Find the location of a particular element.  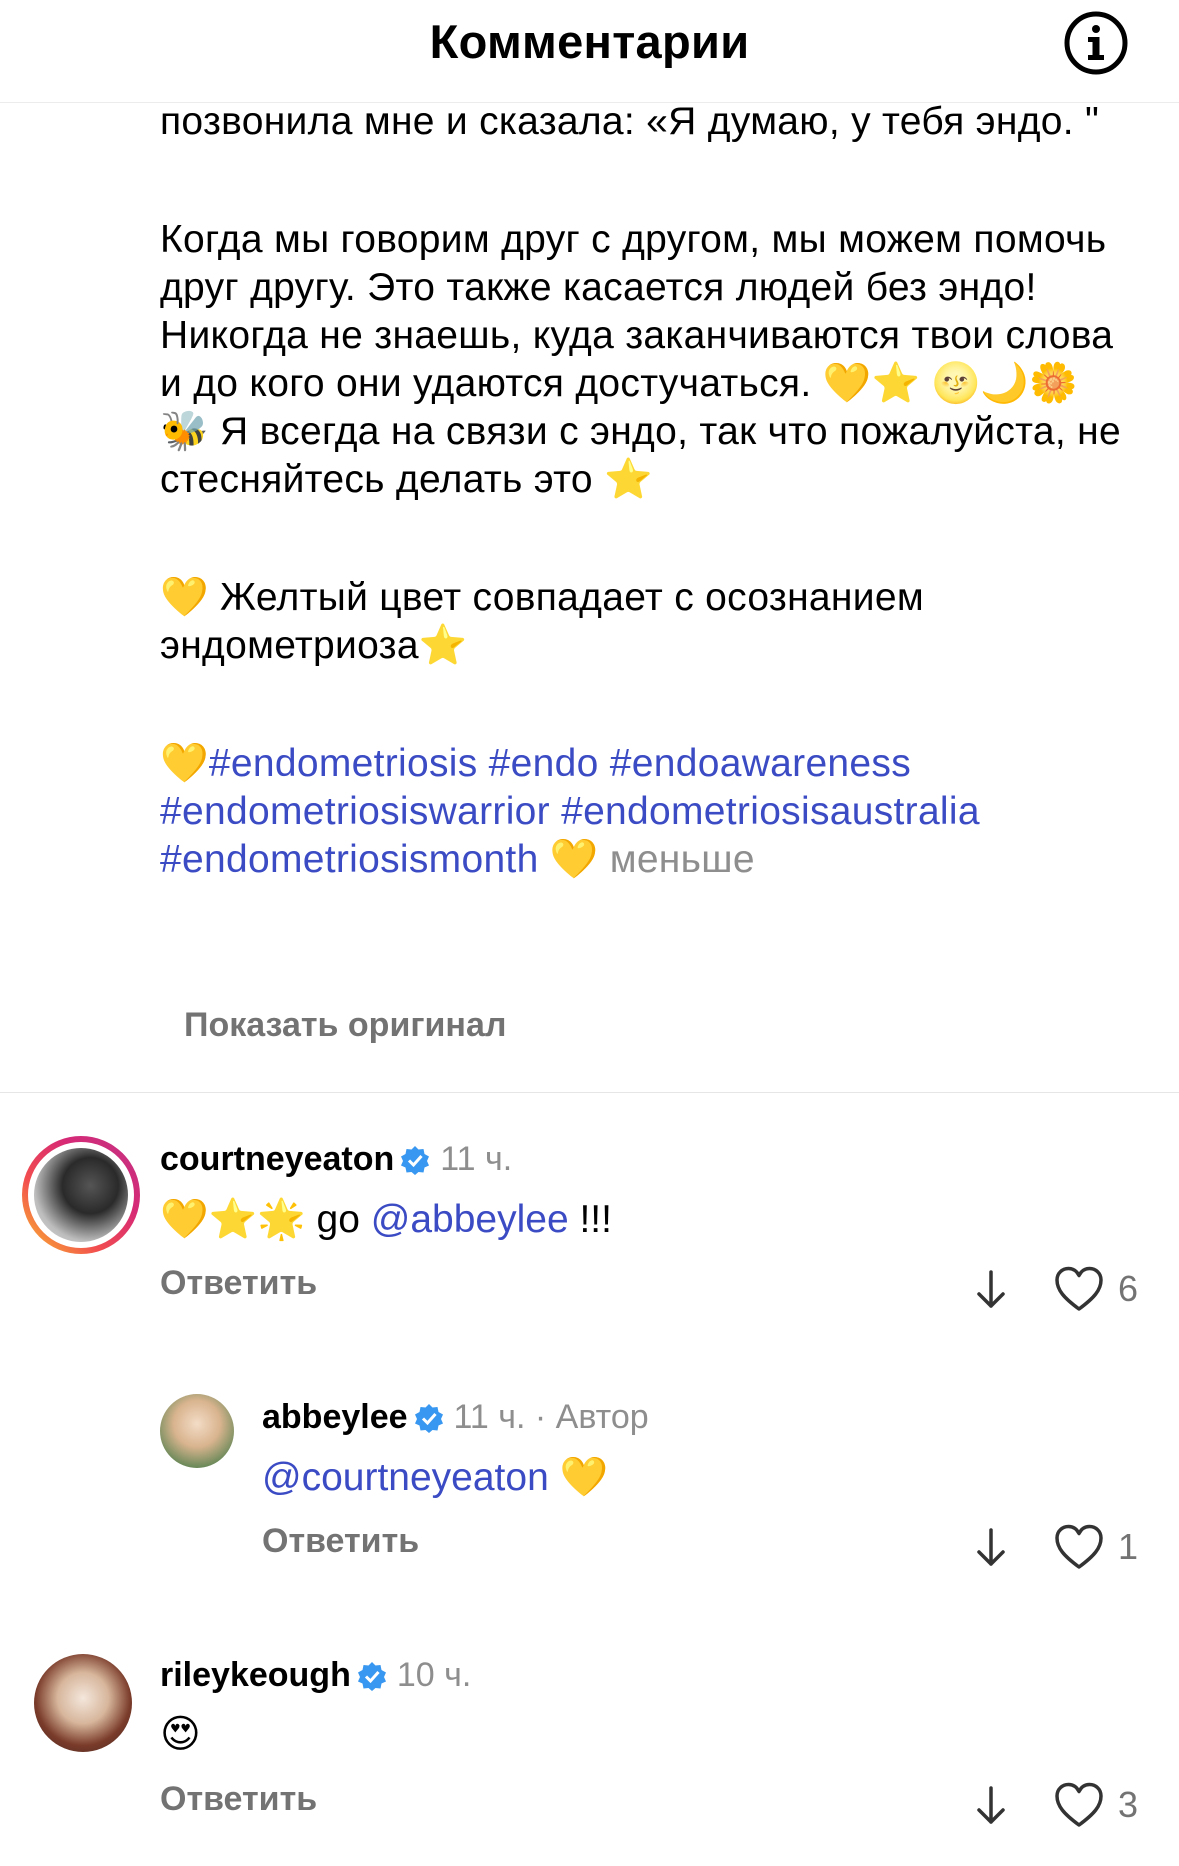

username-link: courtneyeaton is located at coordinates (277, 1159).